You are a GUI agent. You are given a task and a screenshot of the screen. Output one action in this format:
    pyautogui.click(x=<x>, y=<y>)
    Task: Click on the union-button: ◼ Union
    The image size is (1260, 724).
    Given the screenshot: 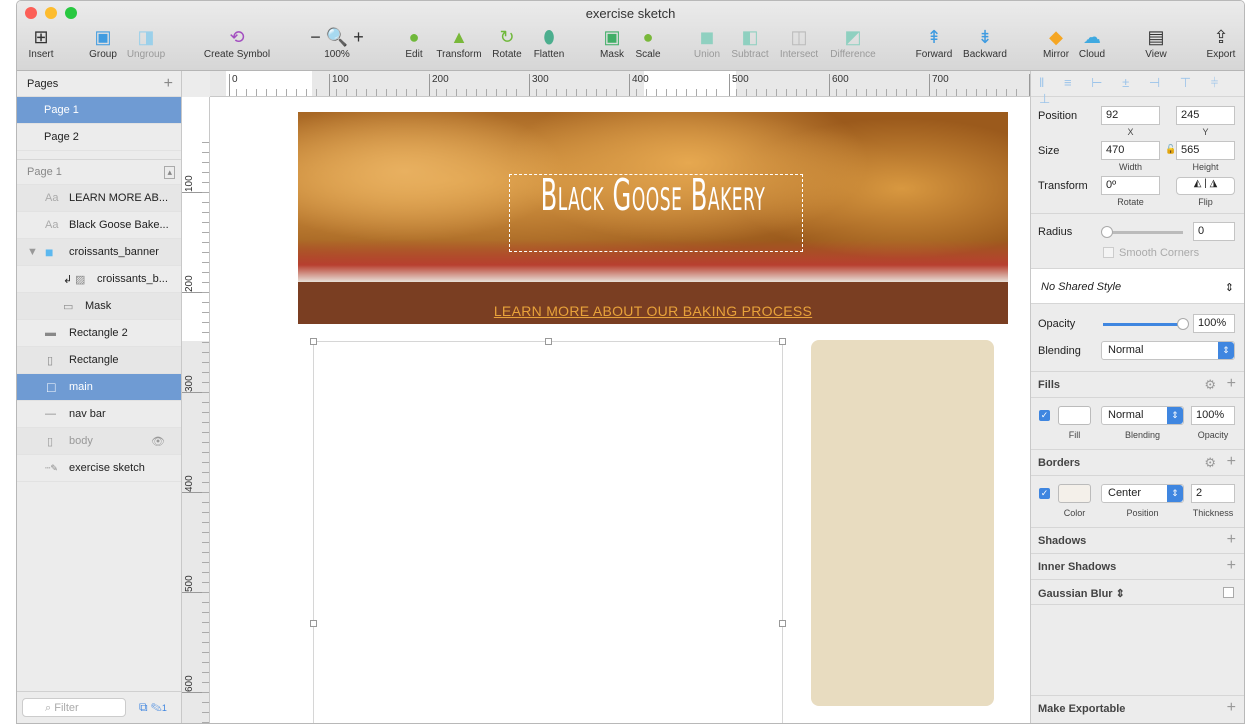 What is the action you would take?
    pyautogui.click(x=707, y=43)
    